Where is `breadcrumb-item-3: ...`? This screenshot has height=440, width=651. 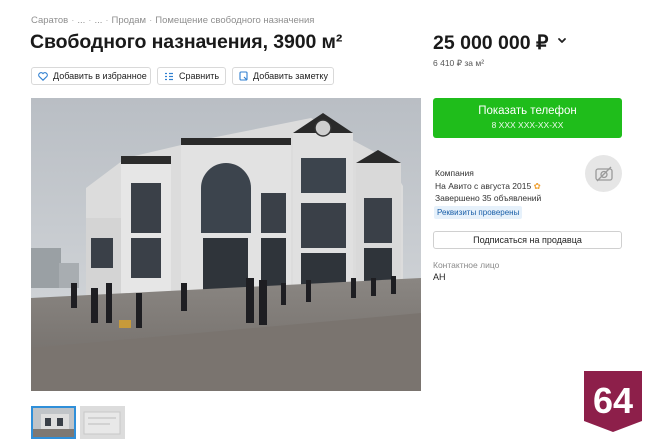
breadcrumb-item-3: ... is located at coordinates (98, 20).